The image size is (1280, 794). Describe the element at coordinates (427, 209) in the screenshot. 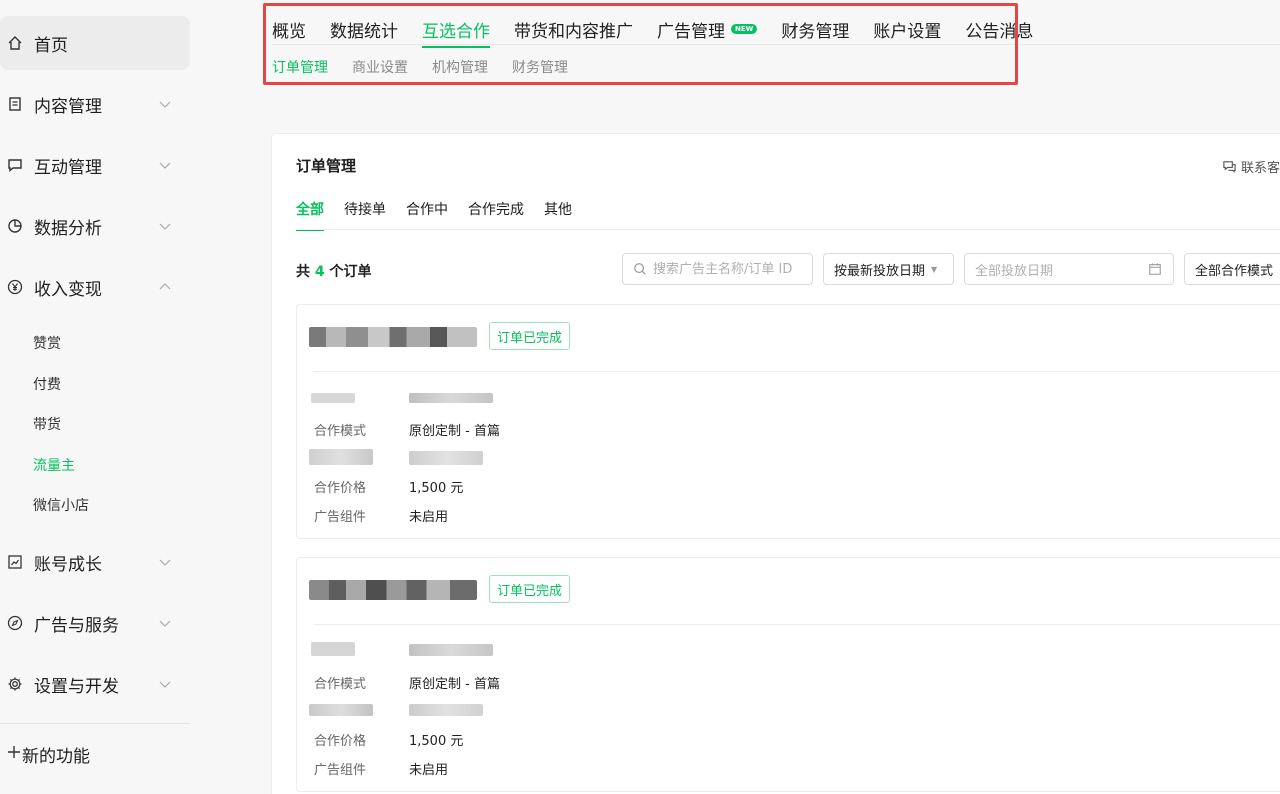

I see `status-tab-in-progress: 合作中` at that location.